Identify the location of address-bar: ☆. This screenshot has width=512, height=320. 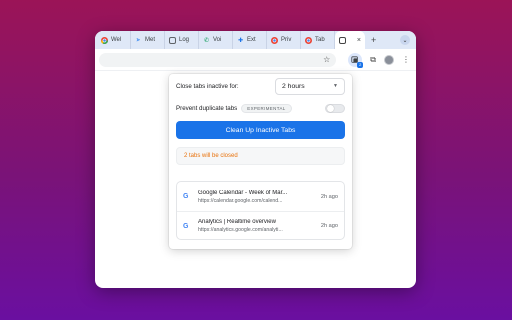
(218, 59).